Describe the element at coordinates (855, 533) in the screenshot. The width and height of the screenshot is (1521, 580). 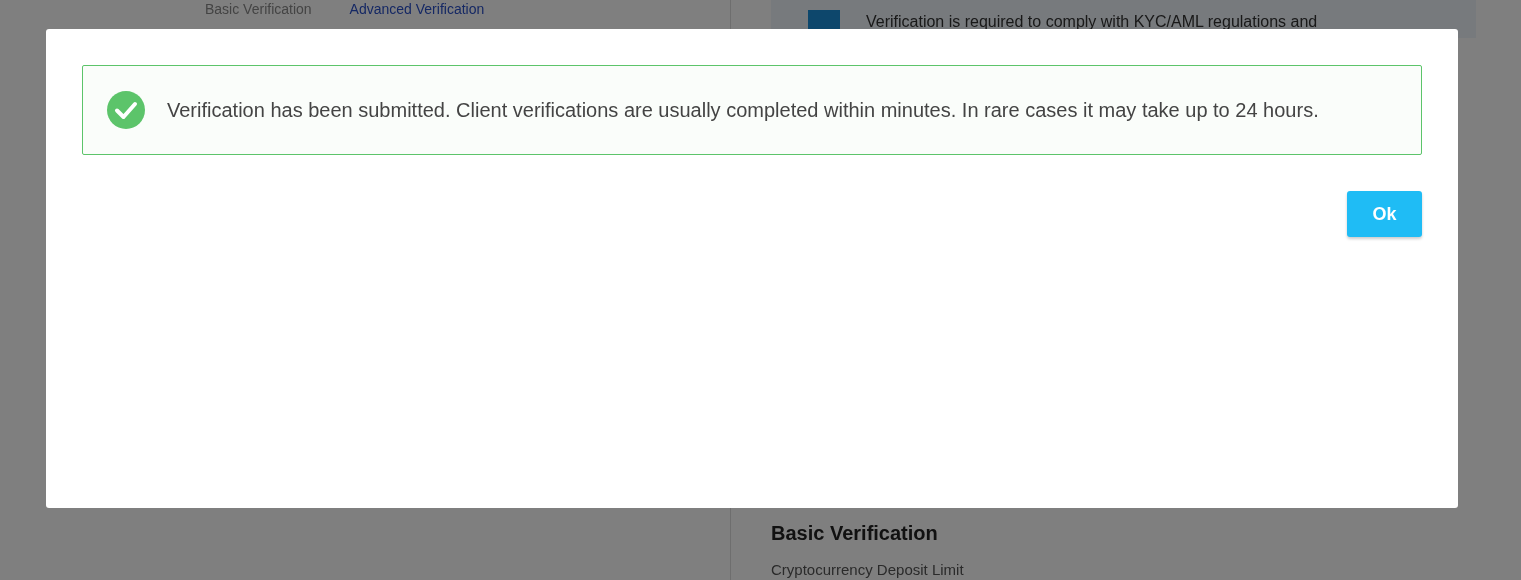
I see `section-heading: Basic Verification` at that location.